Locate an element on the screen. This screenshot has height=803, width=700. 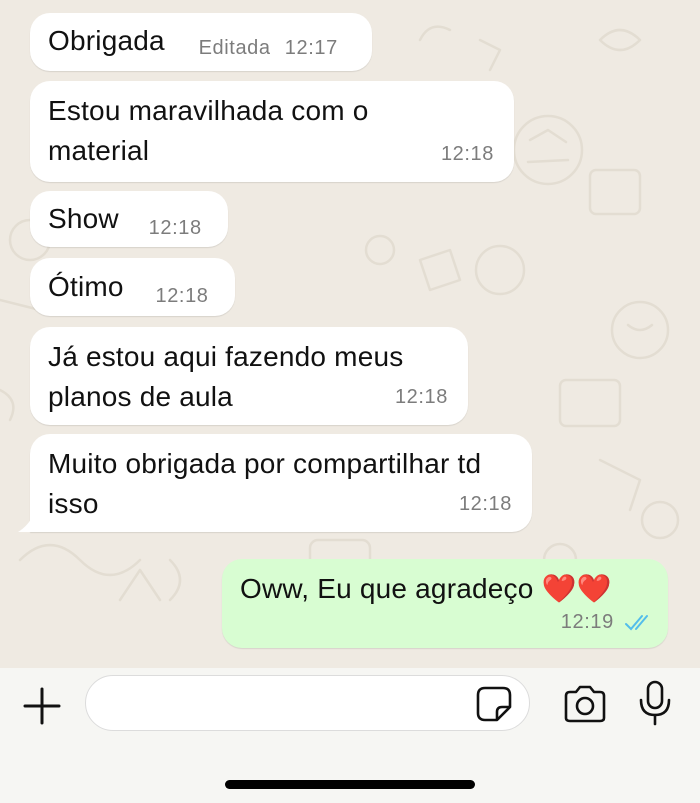
message-text: Oww, Eu que agradeço ❤️❤️ is located at coordinates (426, 588).